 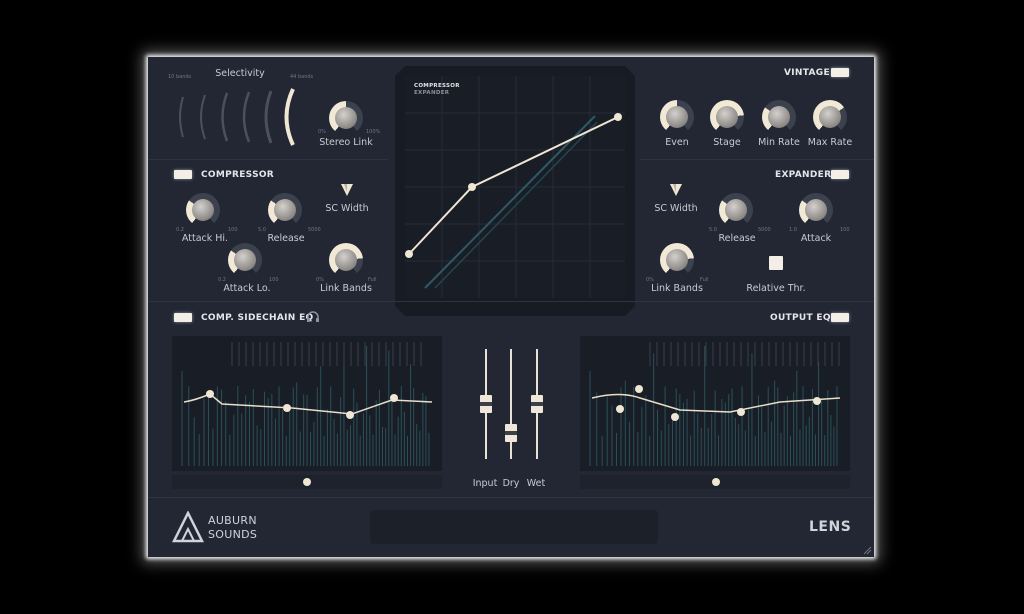 I want to click on headphones-icon, so click(x=313, y=317).